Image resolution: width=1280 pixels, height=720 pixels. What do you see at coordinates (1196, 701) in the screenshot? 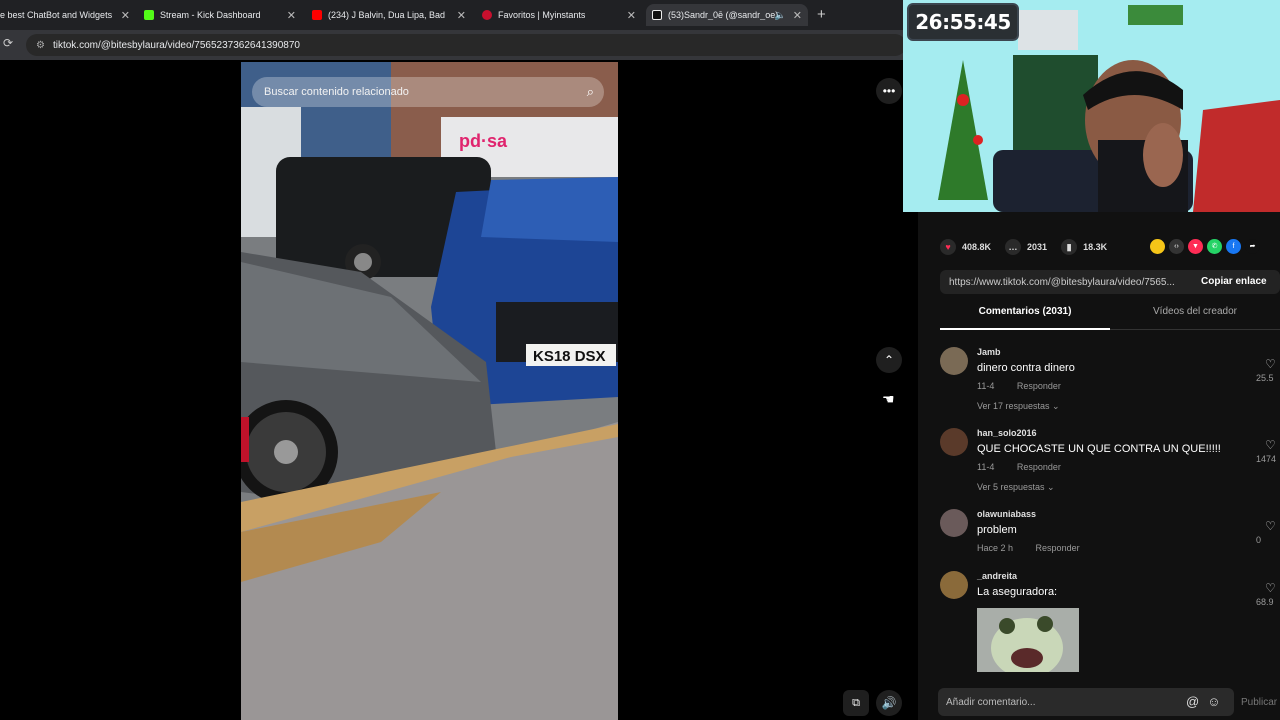
I see `mention-icon: @` at bounding box center [1196, 701].